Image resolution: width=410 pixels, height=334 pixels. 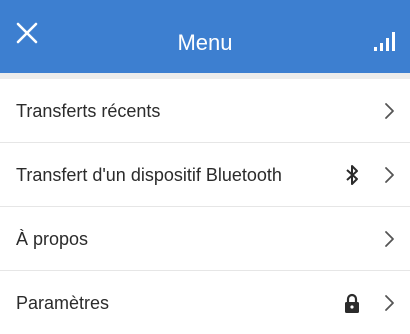 I want to click on menu-item-label: Transferts récents, so click(x=88, y=110).